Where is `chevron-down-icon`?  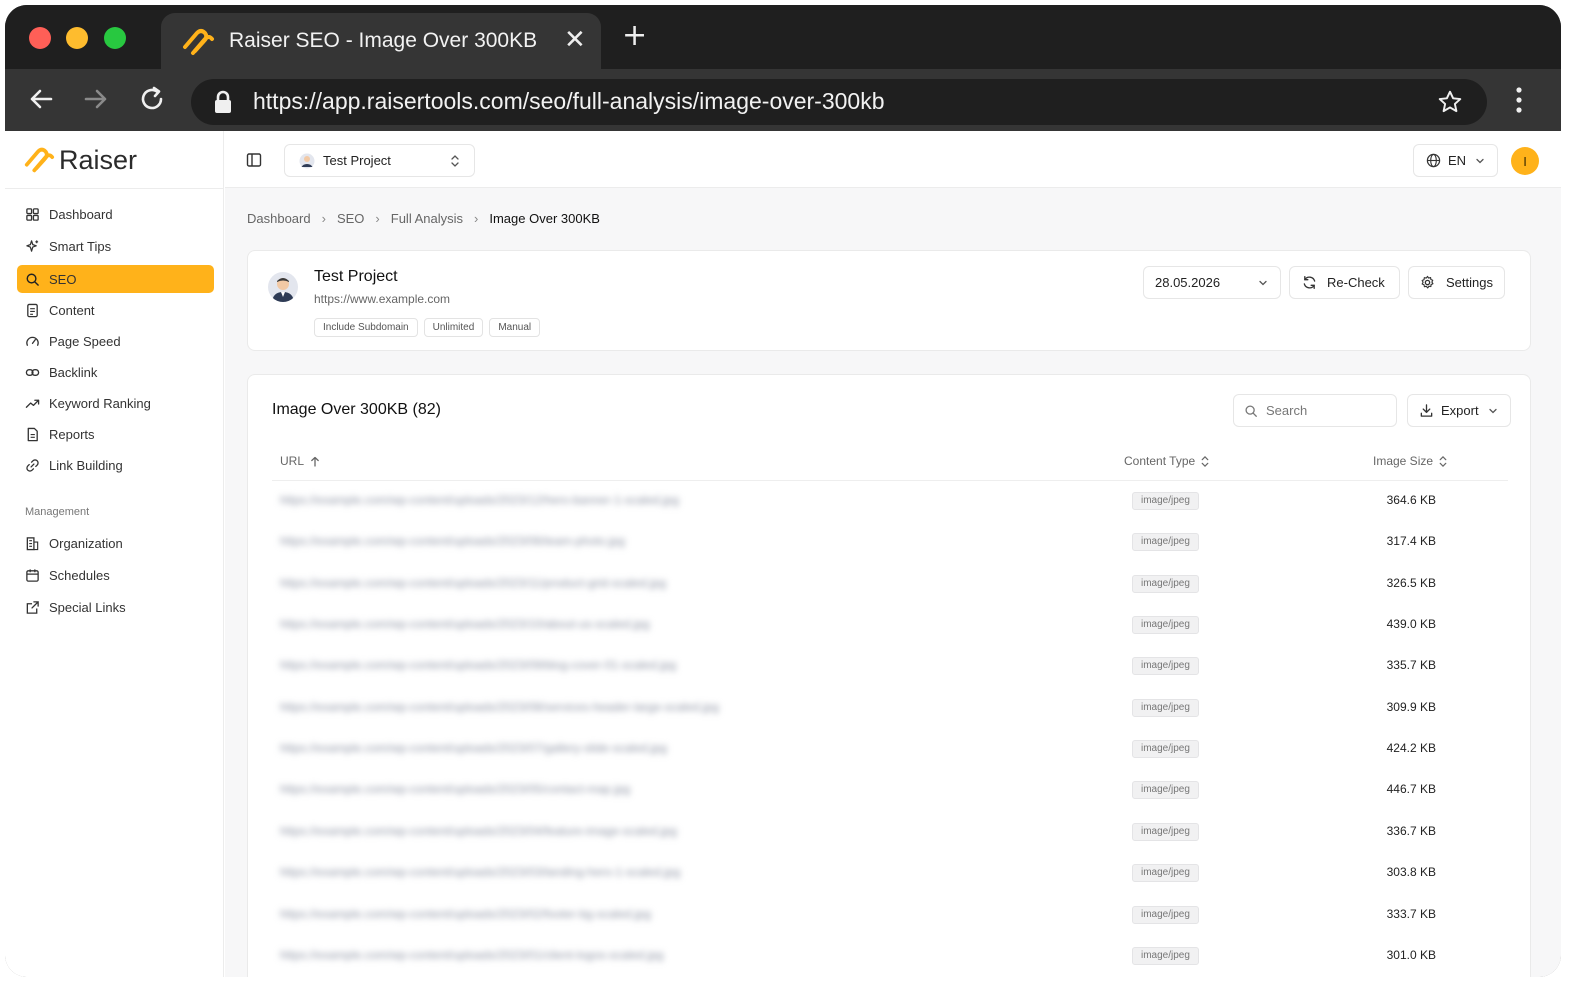
chevron-down-icon is located at coordinates (1480, 161).